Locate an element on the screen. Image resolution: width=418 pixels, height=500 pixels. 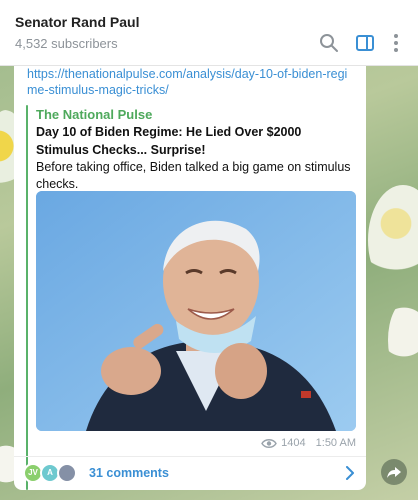
comments-count-label: 31 comments is located at coordinates (129, 473).